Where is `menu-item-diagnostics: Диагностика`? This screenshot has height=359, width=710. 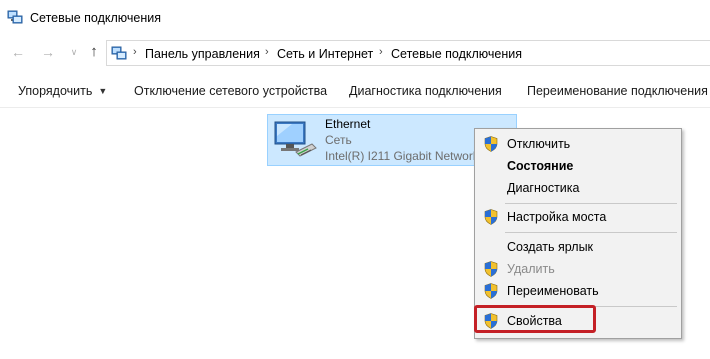 menu-item-diagnostics: Диагностика is located at coordinates (578, 188).